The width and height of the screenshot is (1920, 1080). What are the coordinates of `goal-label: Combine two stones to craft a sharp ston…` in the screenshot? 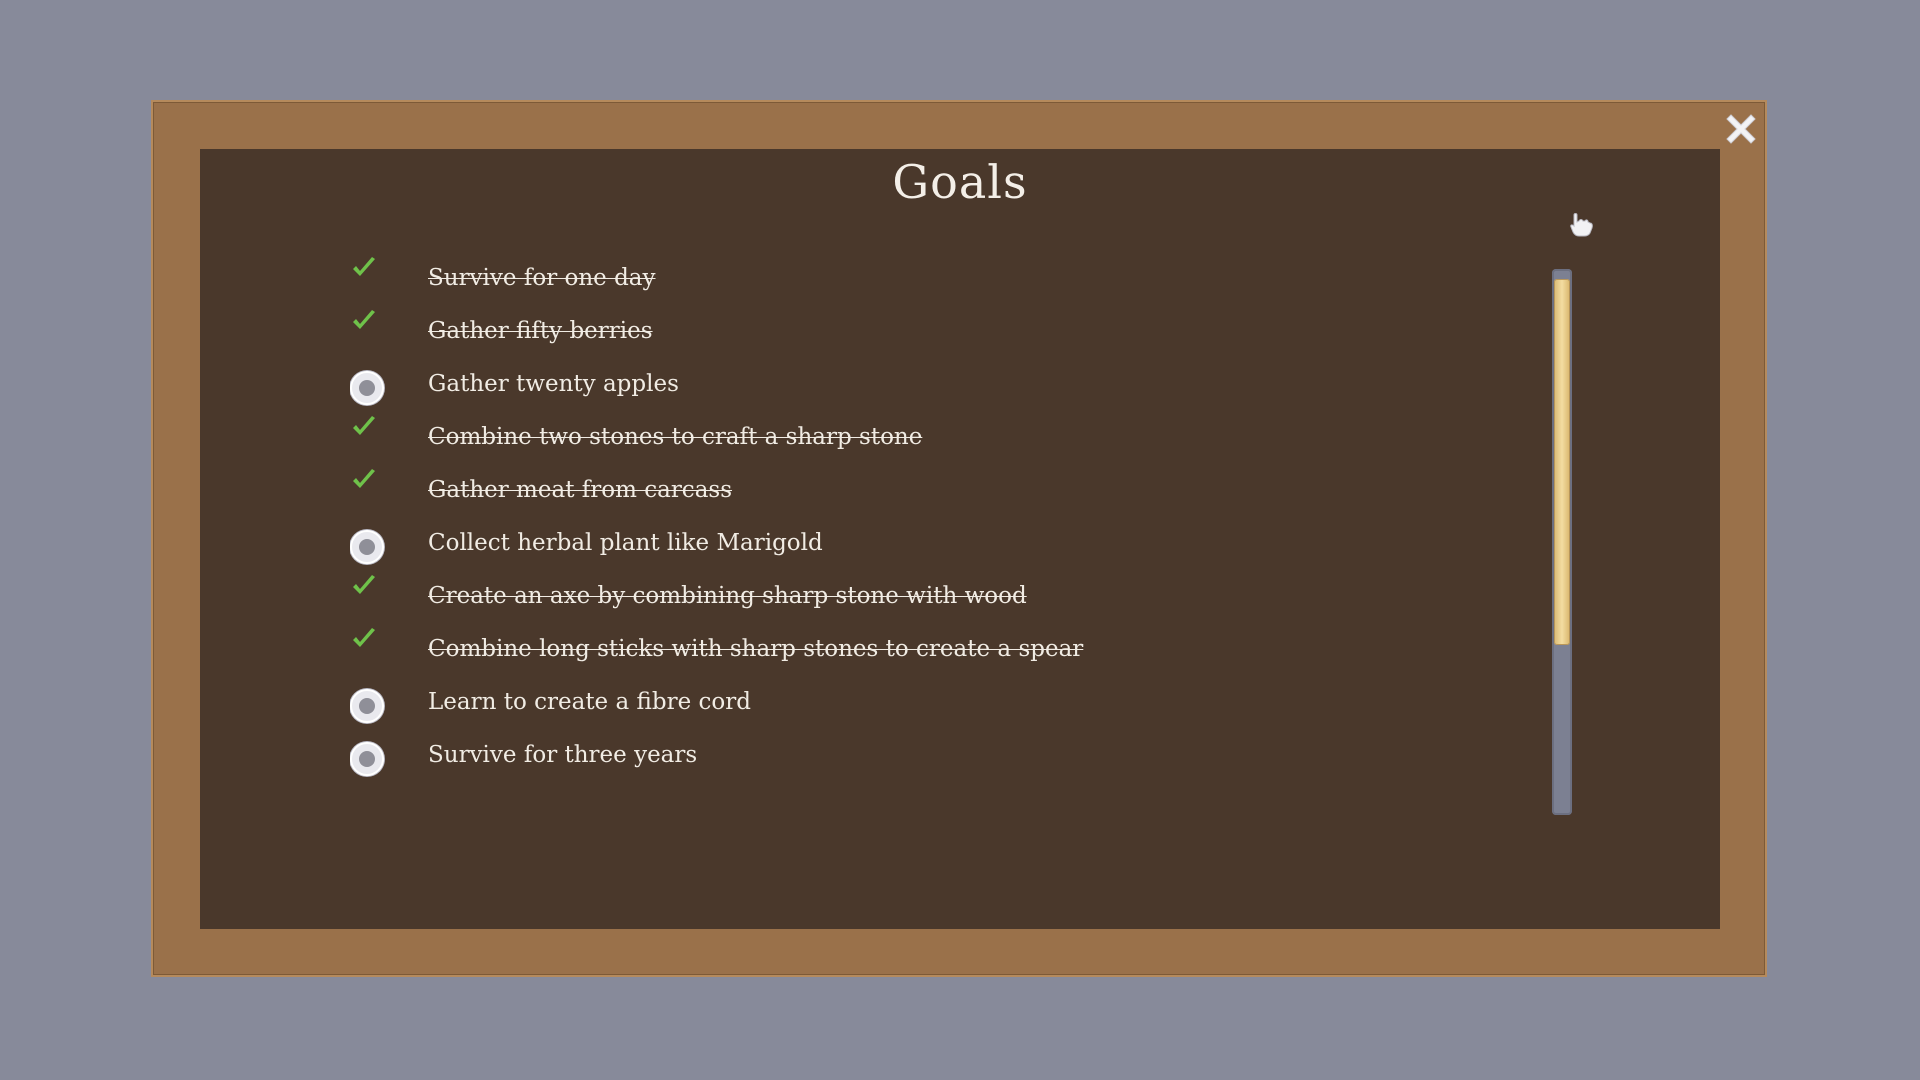 It's located at (675, 437).